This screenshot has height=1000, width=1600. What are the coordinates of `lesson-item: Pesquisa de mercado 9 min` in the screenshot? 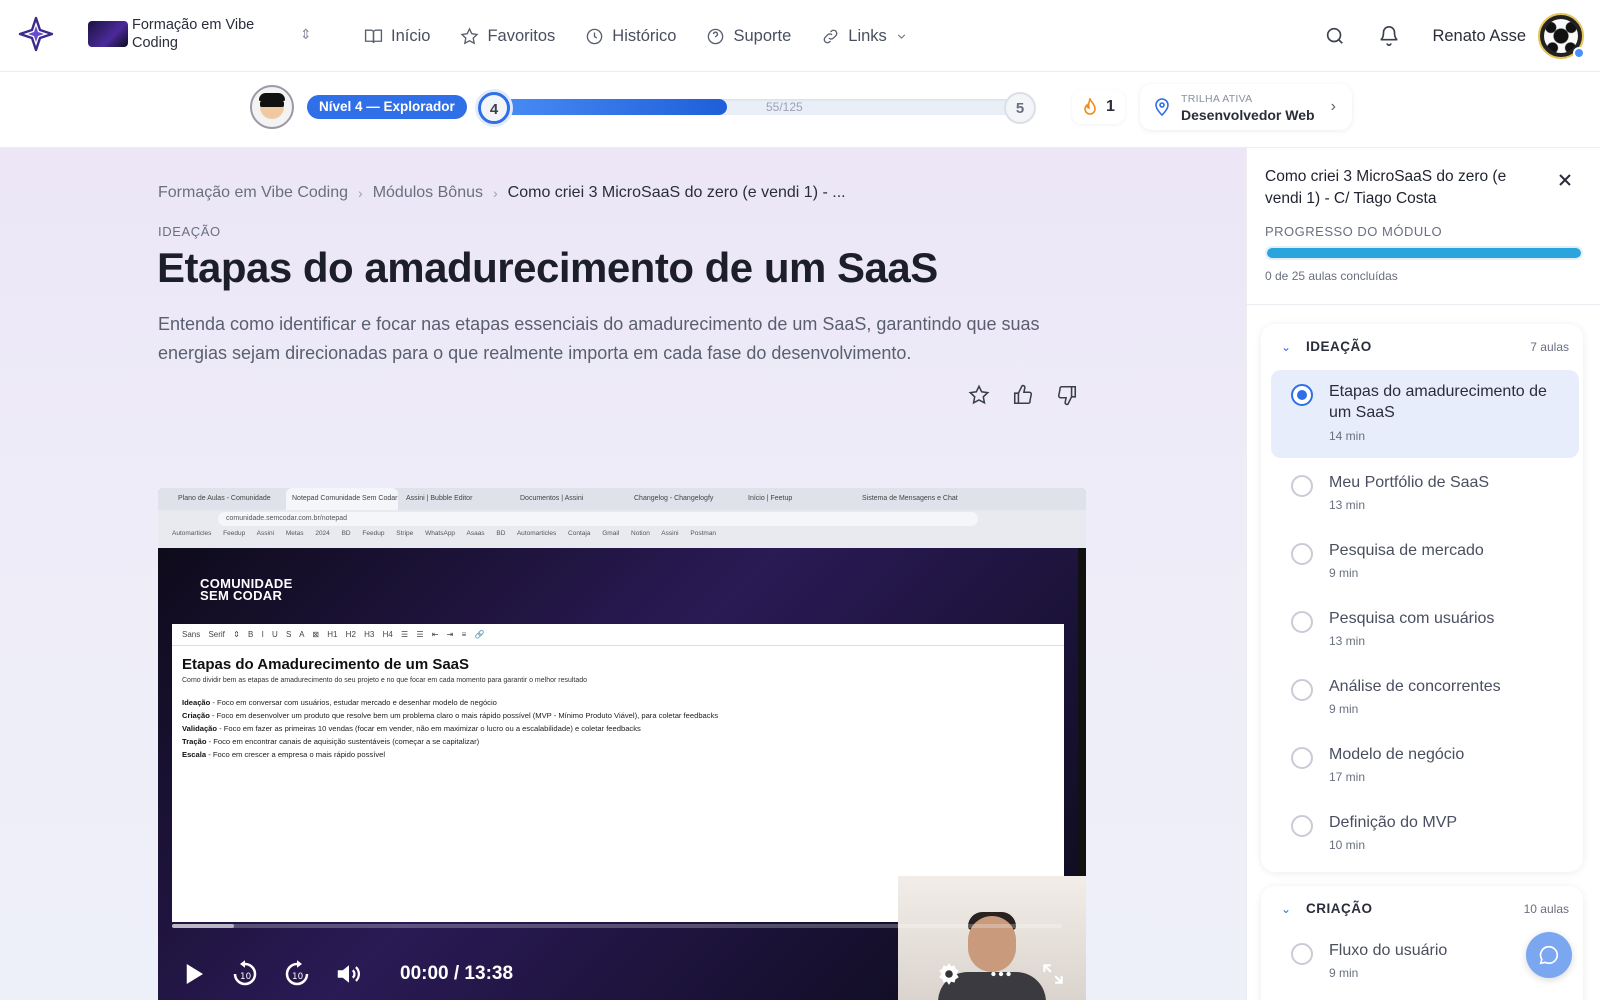 It's located at (1425, 563).